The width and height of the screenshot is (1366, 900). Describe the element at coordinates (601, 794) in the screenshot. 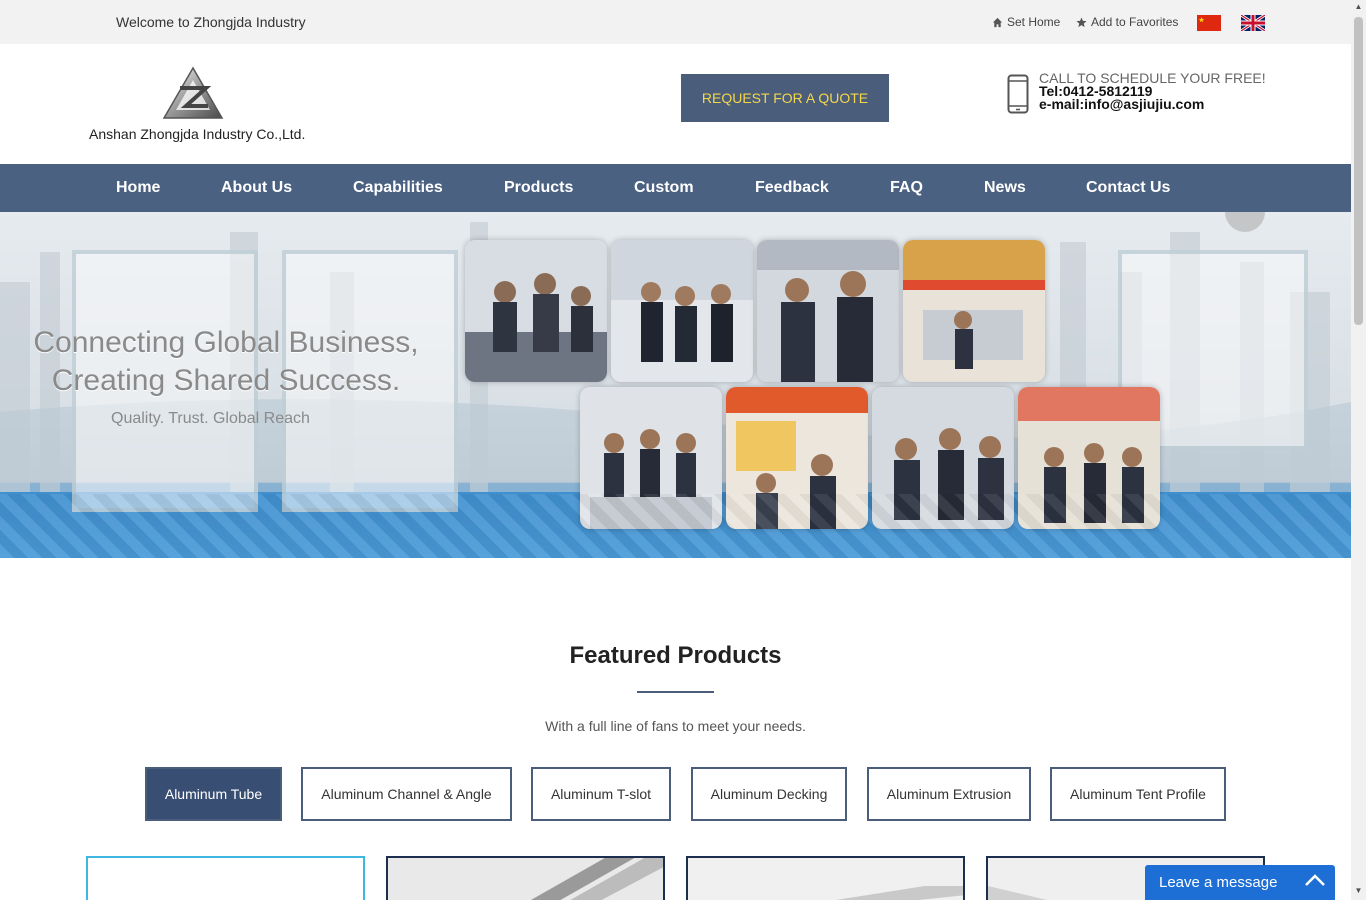

I see `tab-aluminum-t-slot: Aluminum T-slot` at that location.